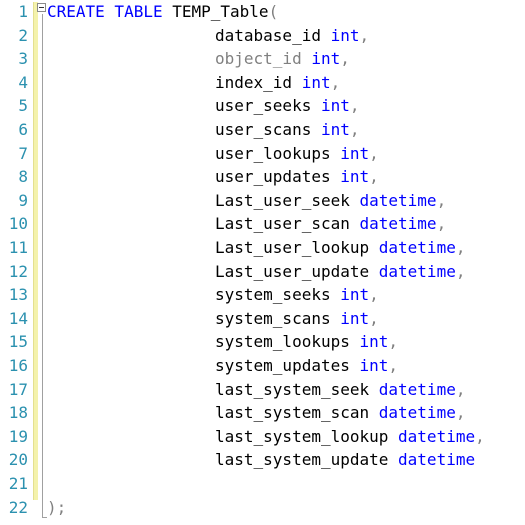  I want to click on column-name: index_id, so click(254, 82).